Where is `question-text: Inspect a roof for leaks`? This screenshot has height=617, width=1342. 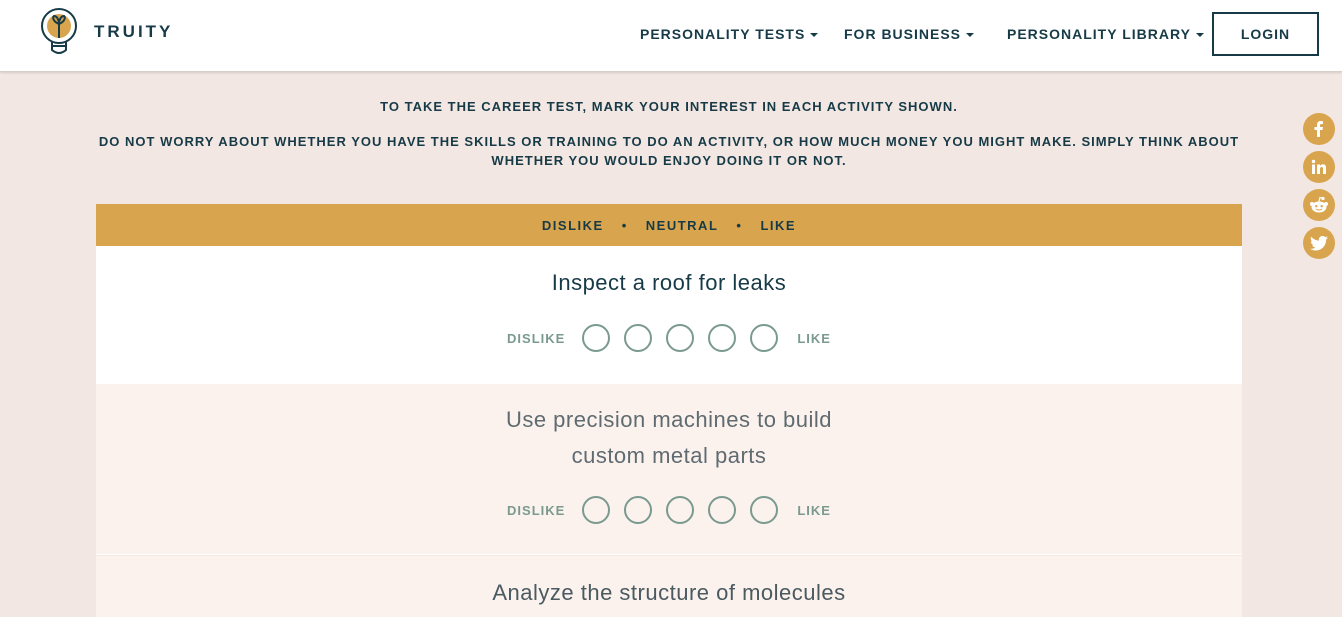 question-text: Inspect a roof for leaks is located at coordinates (669, 282).